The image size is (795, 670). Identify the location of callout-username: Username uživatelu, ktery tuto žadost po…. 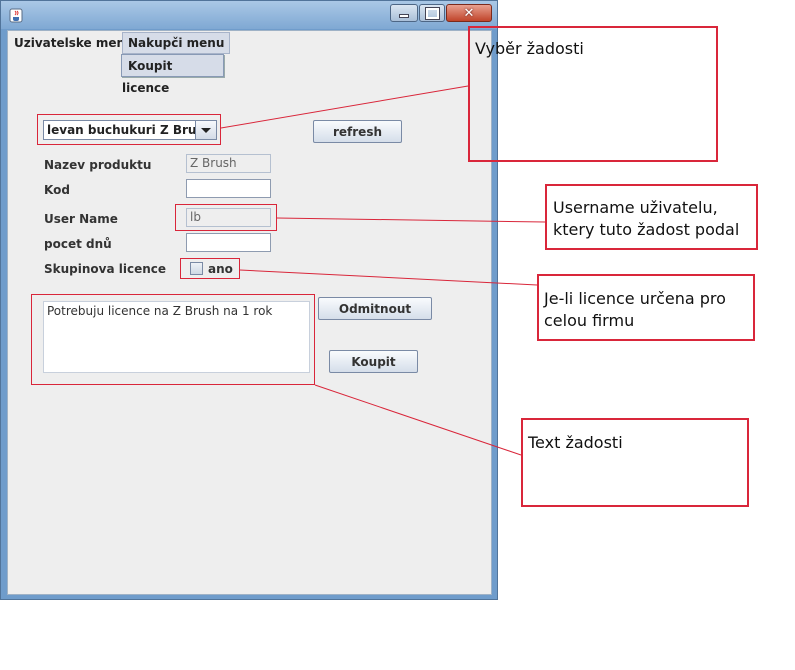
(651, 217).